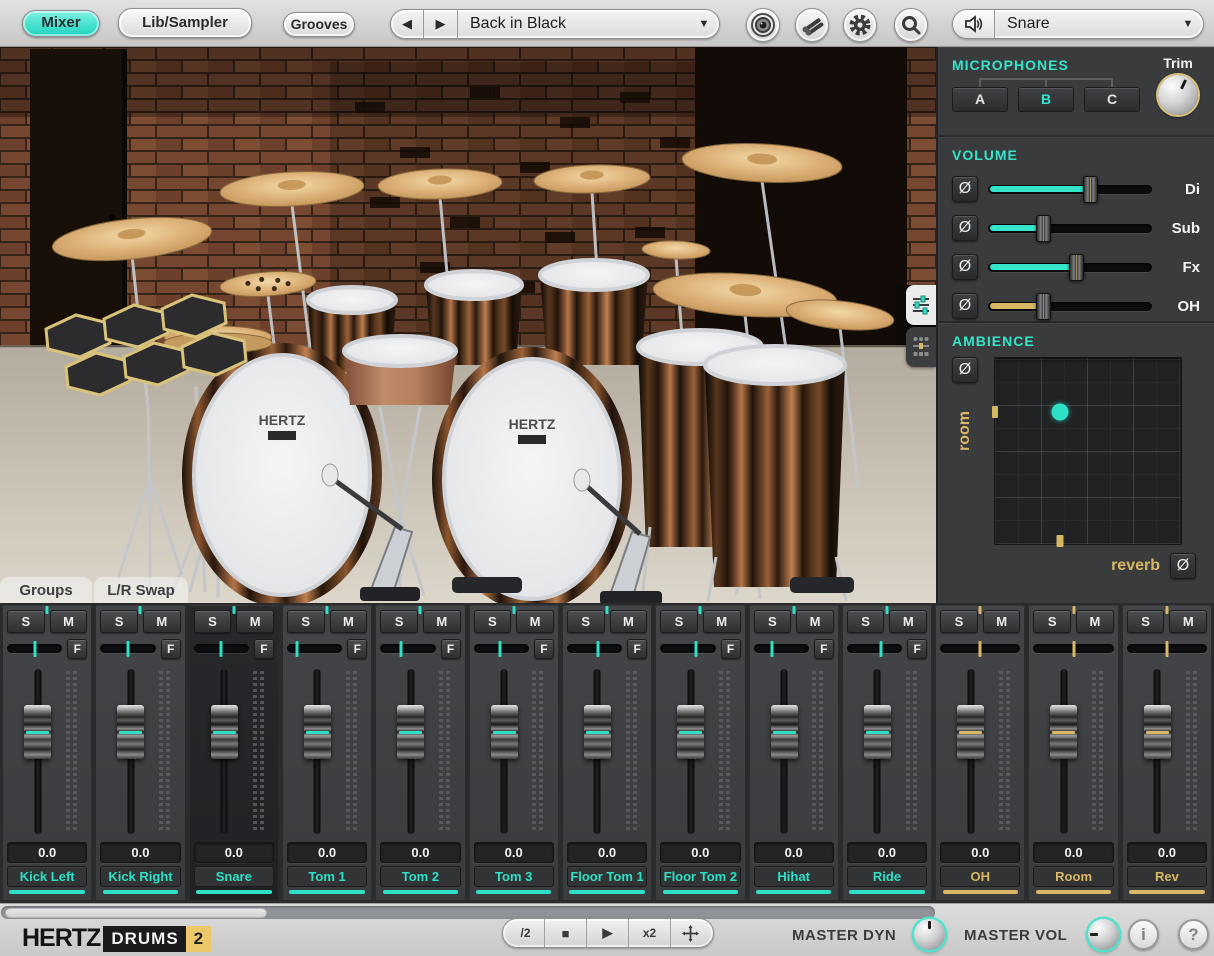 This screenshot has height=956, width=1214. I want to click on mixer-channel-tom-3: S M F 0.0 Tom 3, so click(513, 753).